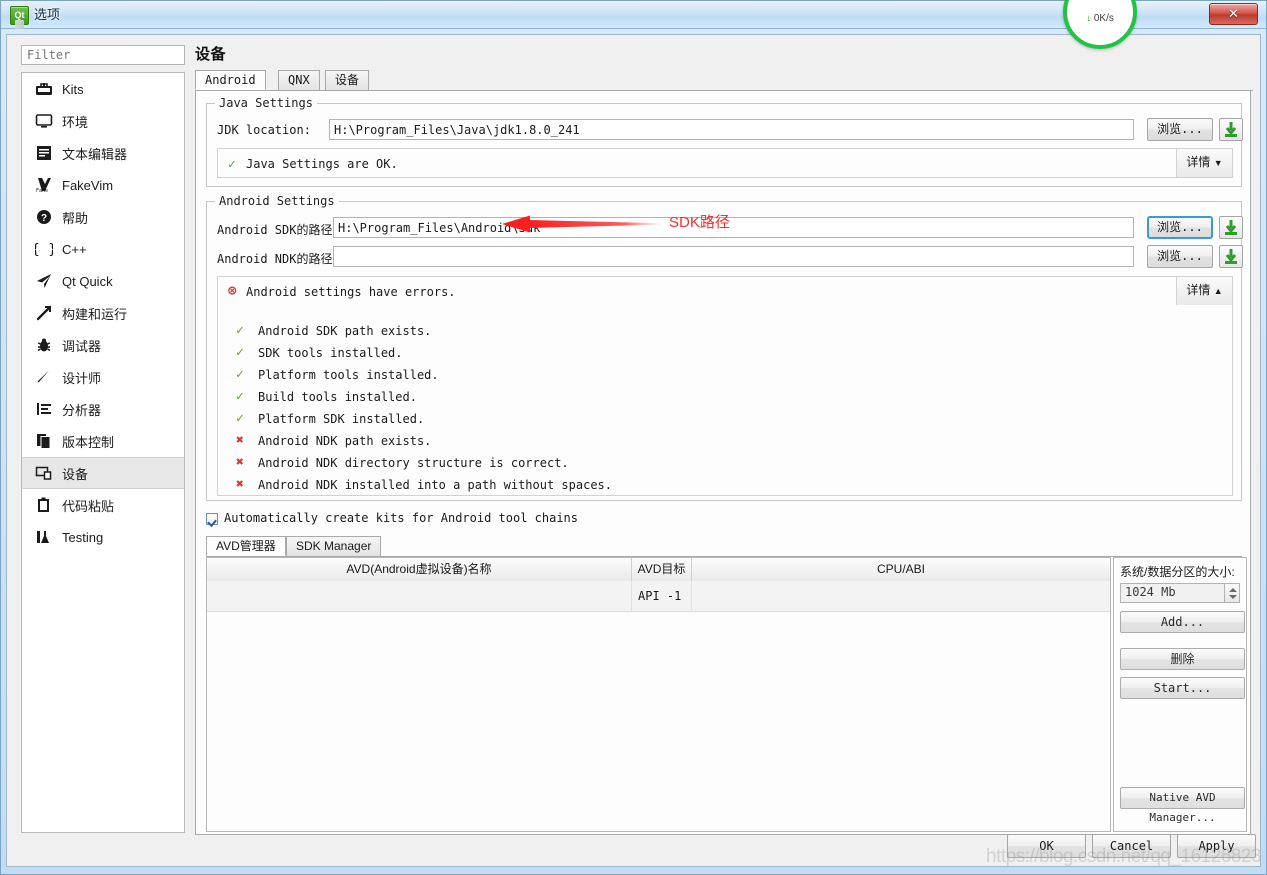 The image size is (1267, 875). Describe the element at coordinates (419, 569) in the screenshot. I see `column-header-avd-name: AVD(Android虚拟设备)名称` at that location.